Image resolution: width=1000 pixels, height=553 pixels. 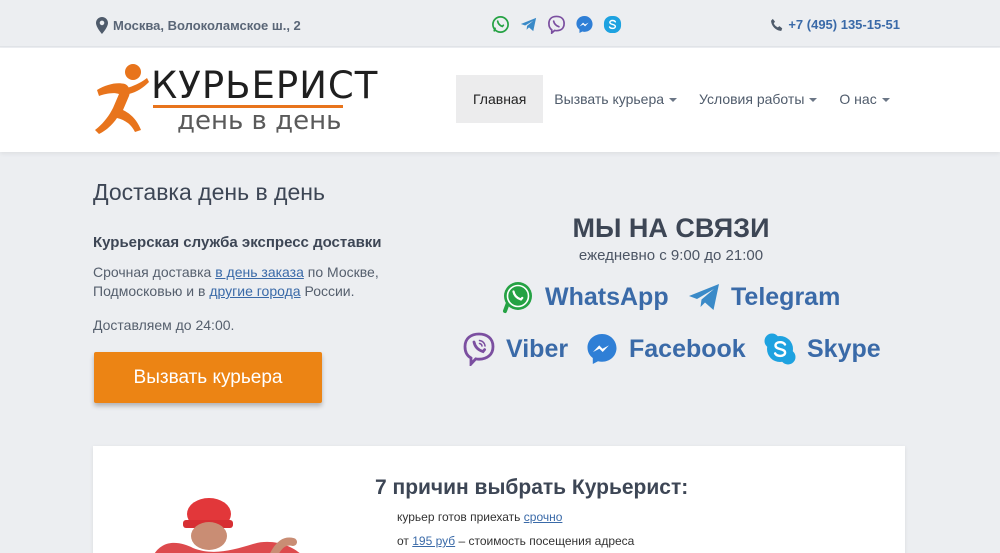 I want to click on contacts-title: МЫ НА СВЯЗИ, so click(x=671, y=228).